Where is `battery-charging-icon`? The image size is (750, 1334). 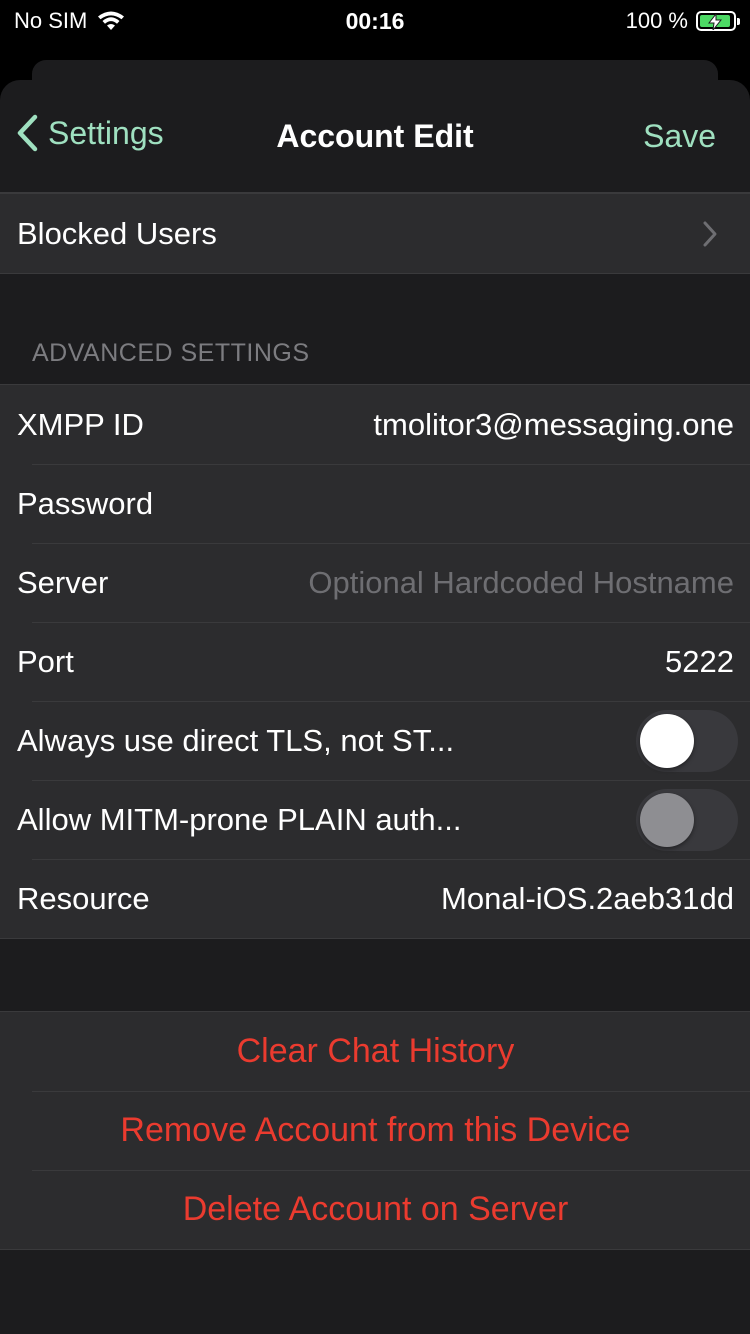
battery-charging-icon is located at coordinates (718, 21).